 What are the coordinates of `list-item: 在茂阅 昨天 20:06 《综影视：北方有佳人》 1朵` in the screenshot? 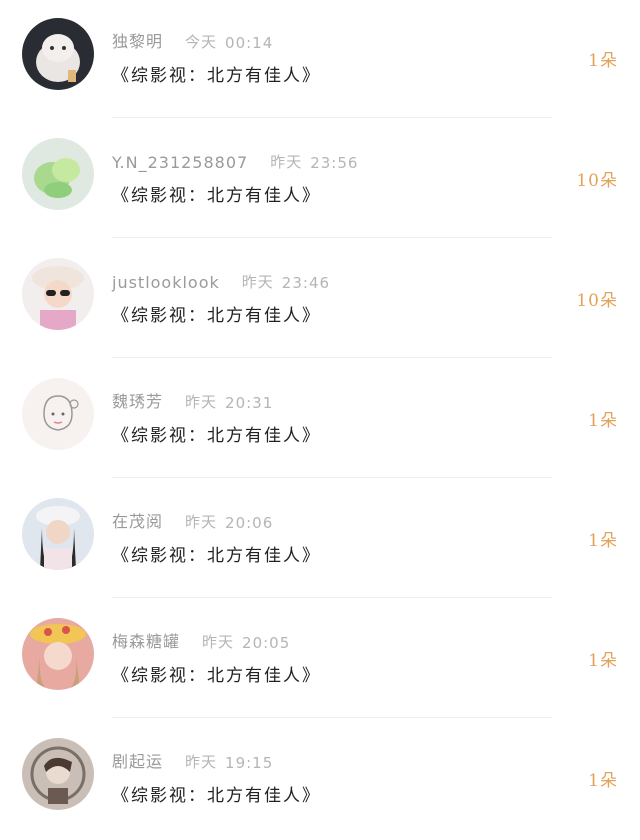 It's located at (320, 540).